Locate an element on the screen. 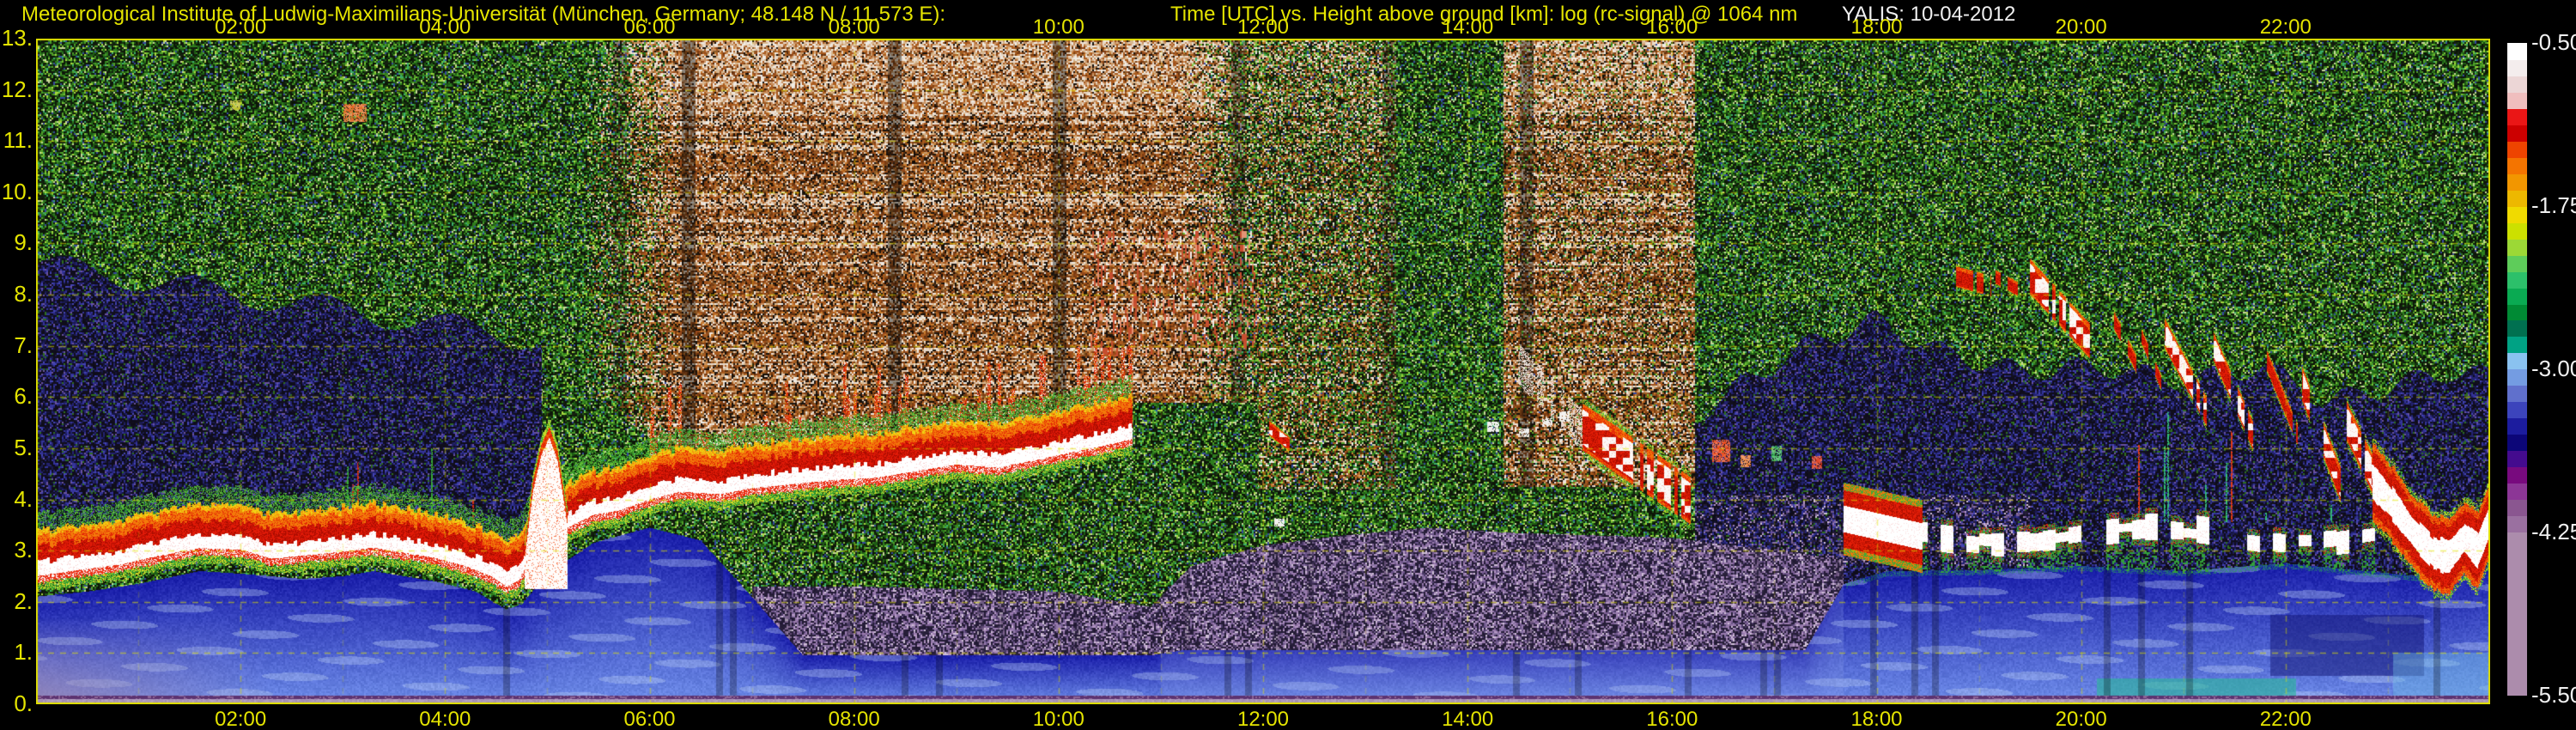  colorbar is located at coordinates (2517, 369).